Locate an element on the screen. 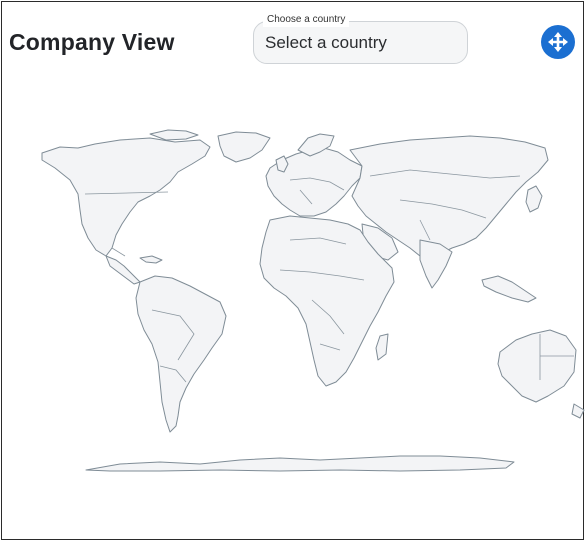 The image size is (587, 542). australia-land is located at coordinates (537, 366).